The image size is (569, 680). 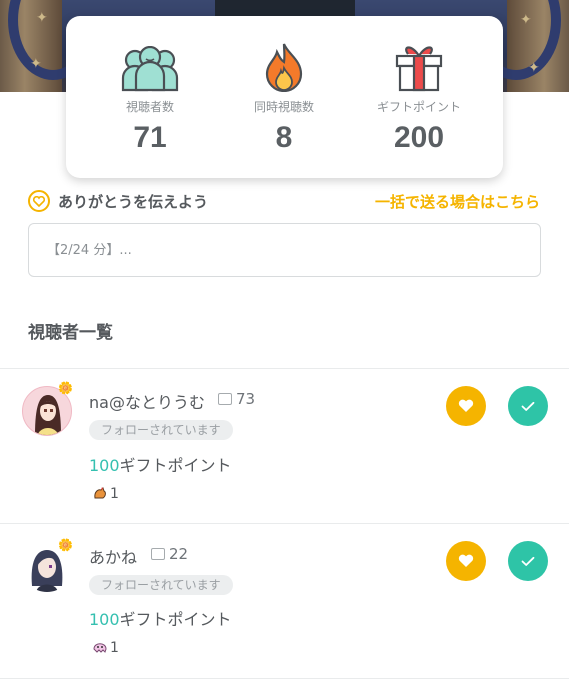 I want to click on gift-point-total: 200, so click(x=419, y=137).